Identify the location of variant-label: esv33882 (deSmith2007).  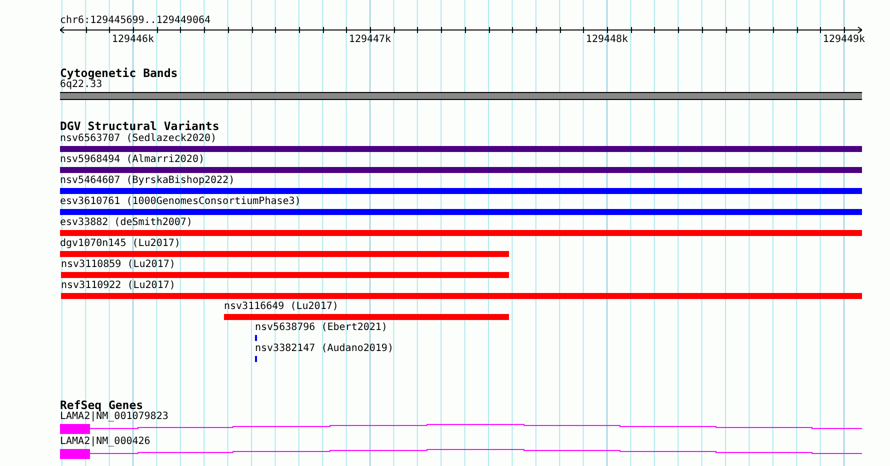
(126, 223).